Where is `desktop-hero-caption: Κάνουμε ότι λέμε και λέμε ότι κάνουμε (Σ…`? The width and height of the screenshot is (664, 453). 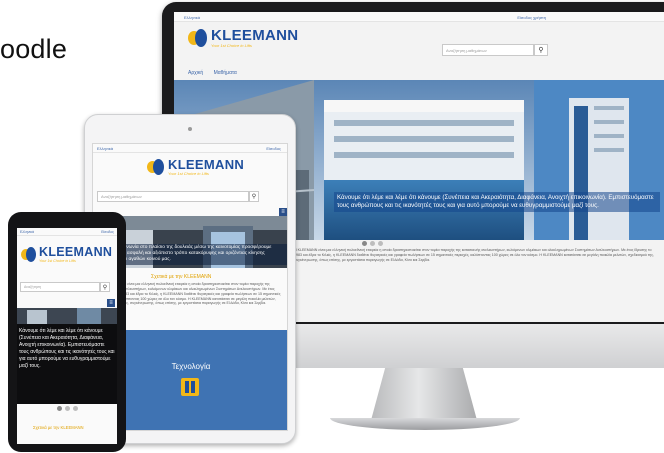
desktop-hero-caption: Κάνουμε ότι λέμε και λέμε ότι κάνουμε (Σ… is located at coordinates (497, 202).